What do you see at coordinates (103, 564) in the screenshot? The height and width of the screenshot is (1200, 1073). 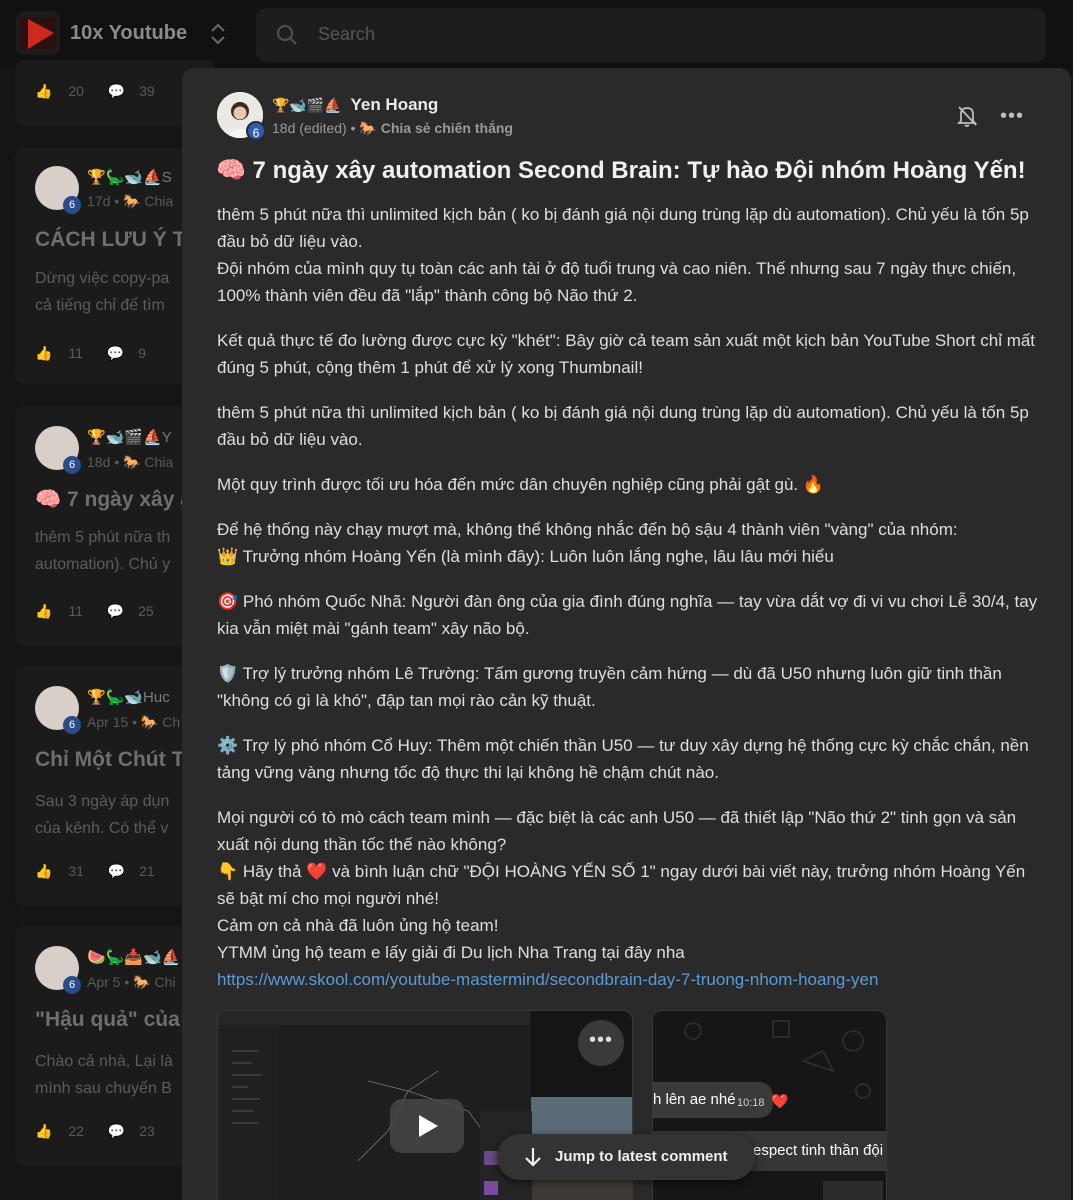 I see `card-excerpt-line: automation). Chủ y` at bounding box center [103, 564].